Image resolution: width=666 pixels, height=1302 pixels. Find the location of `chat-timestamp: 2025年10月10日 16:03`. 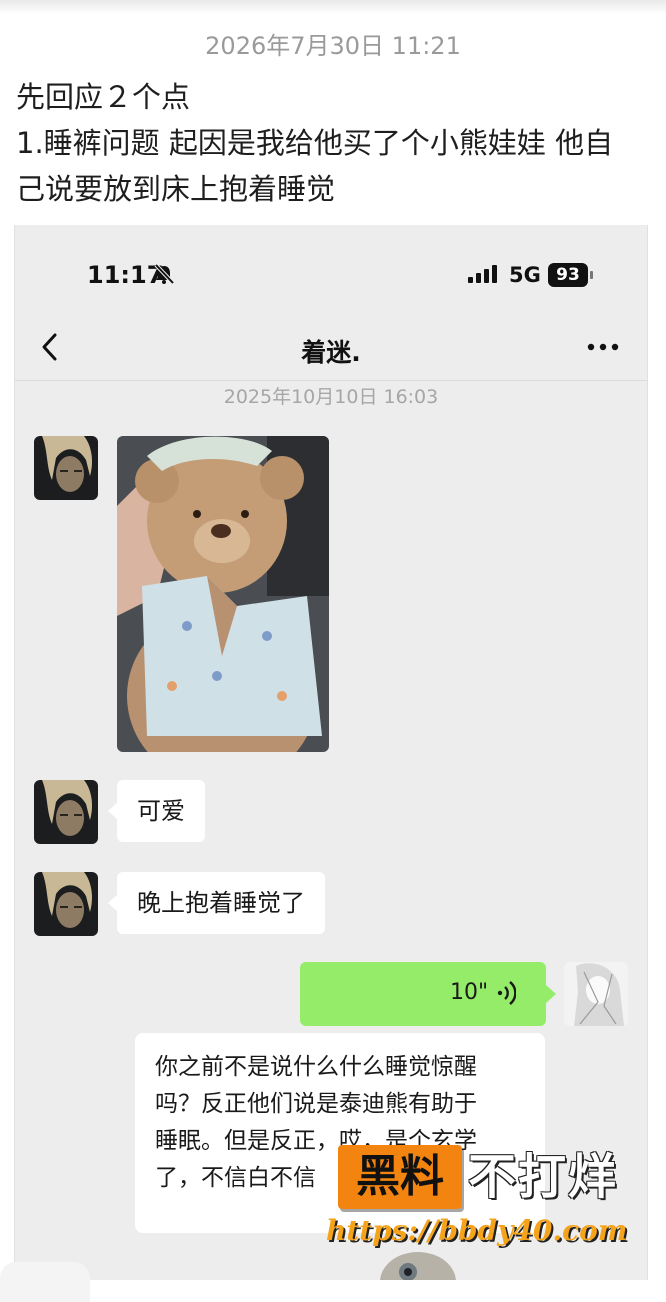

chat-timestamp: 2025年10月10日 16:03 is located at coordinates (331, 397).